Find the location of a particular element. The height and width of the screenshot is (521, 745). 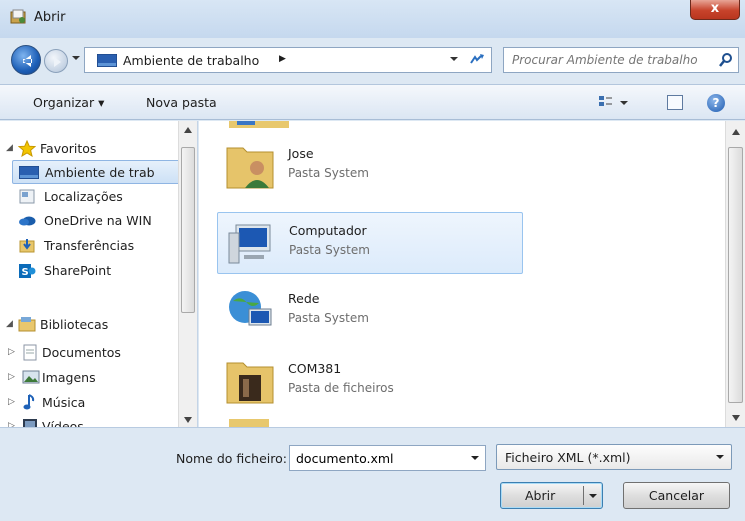

nav-item-downloads: Transferências is located at coordinates (96, 246).